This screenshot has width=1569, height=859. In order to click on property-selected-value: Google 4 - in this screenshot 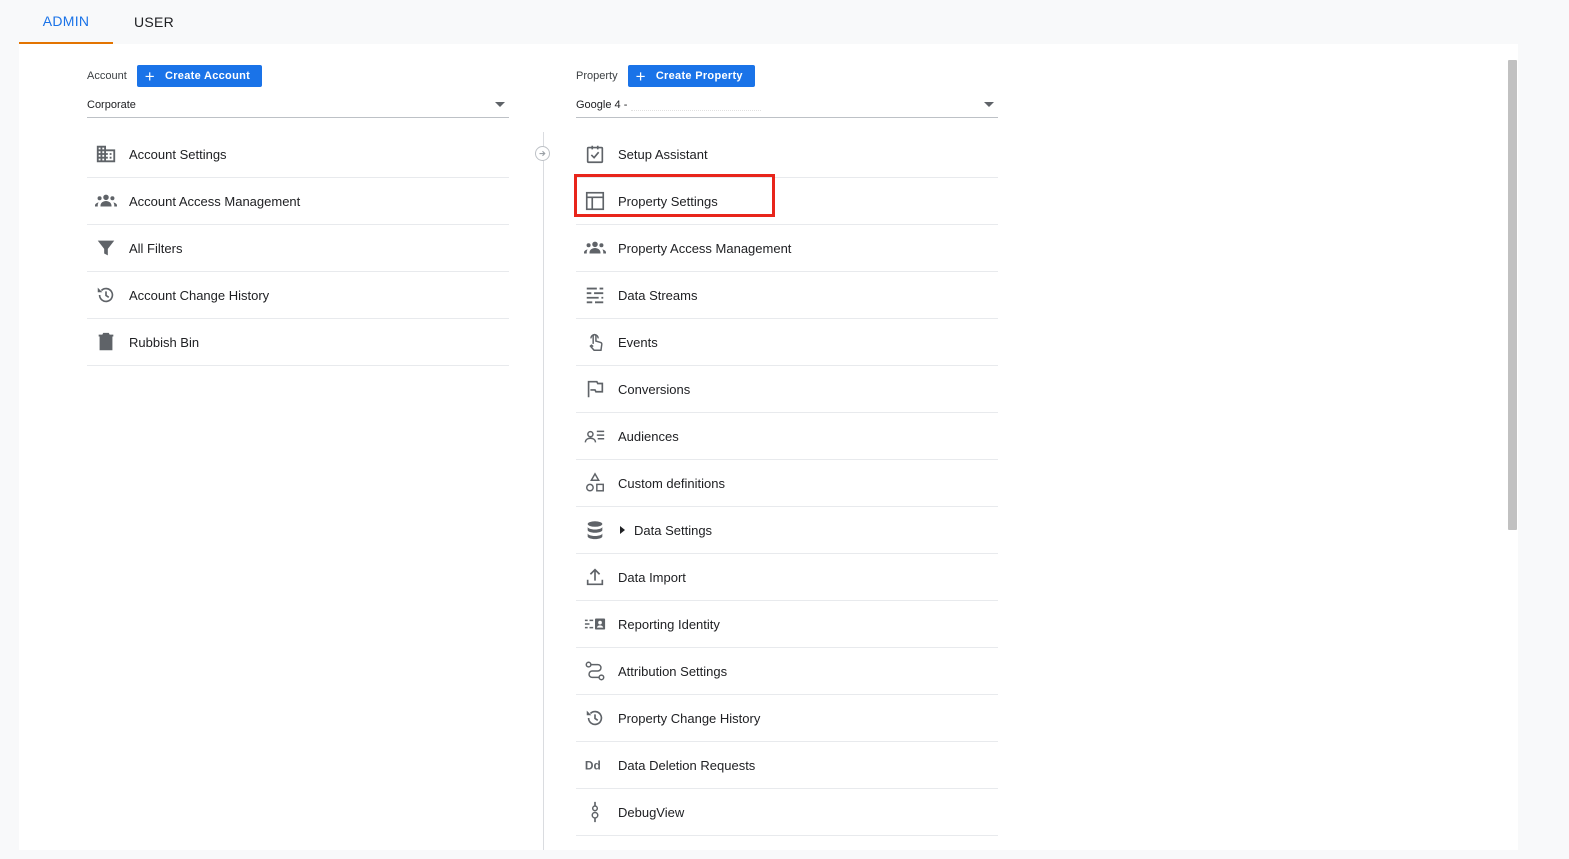, I will do `click(602, 105)`.